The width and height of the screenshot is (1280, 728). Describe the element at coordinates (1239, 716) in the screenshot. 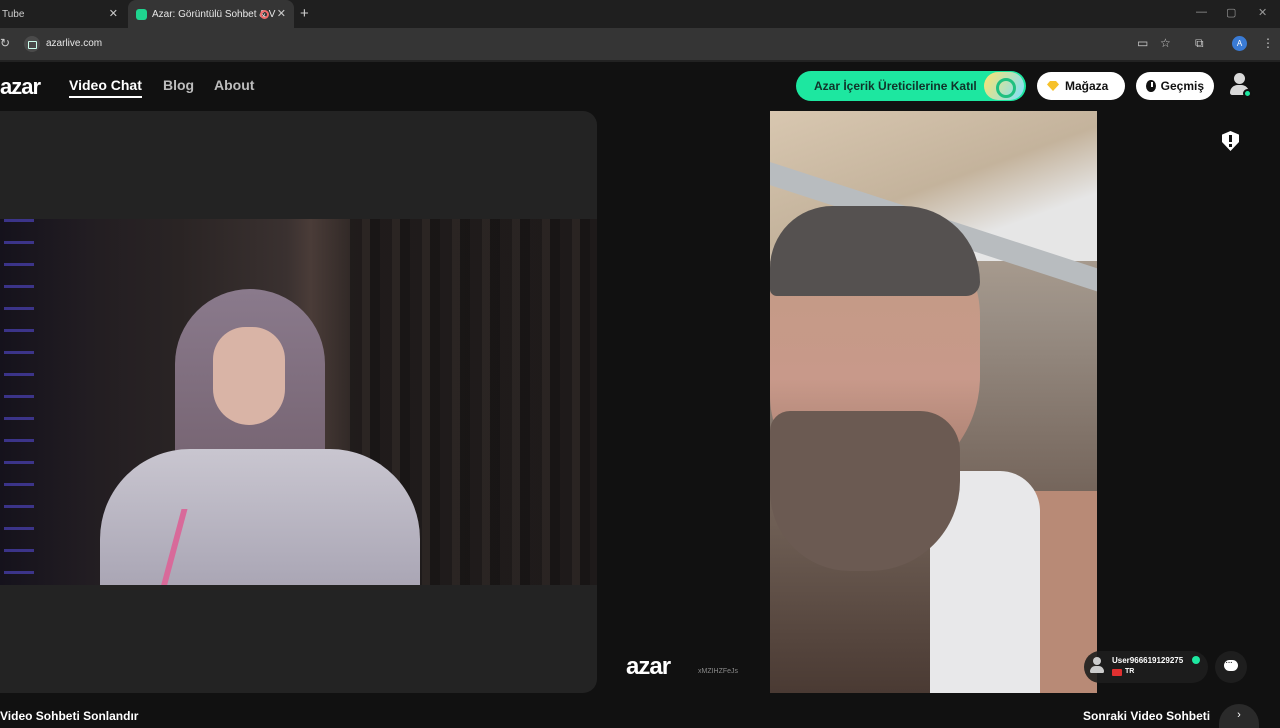

I see `next-video-chat-button: ›` at that location.